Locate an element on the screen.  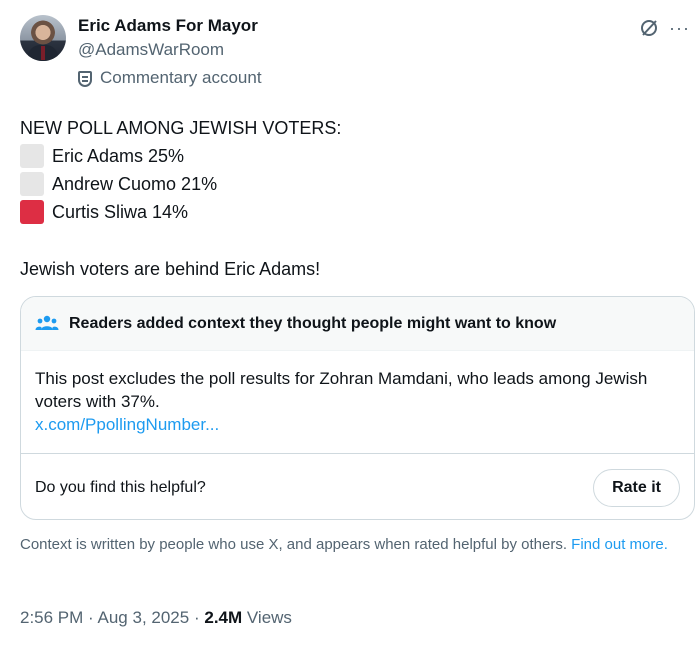
community-note-footer: Do you find this helpful? Rate it is located at coordinates (357, 486).